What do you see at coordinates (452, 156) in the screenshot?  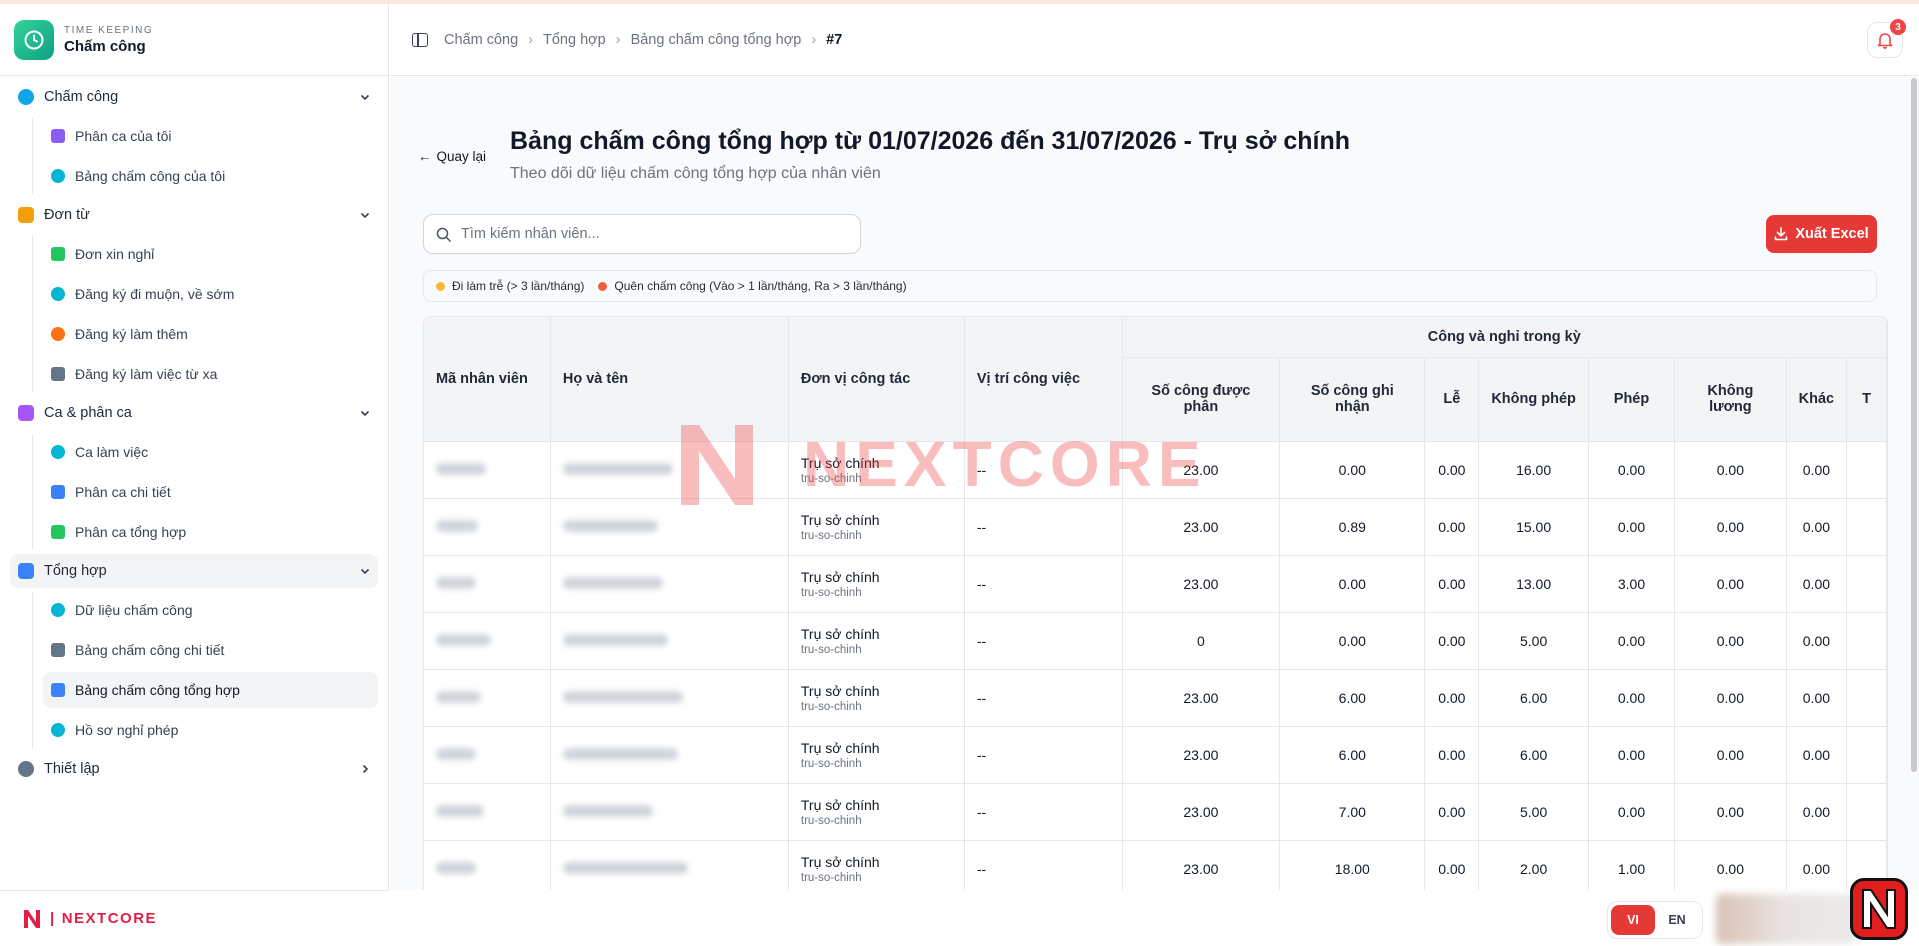 I see `back-button: ← Quay lại` at bounding box center [452, 156].